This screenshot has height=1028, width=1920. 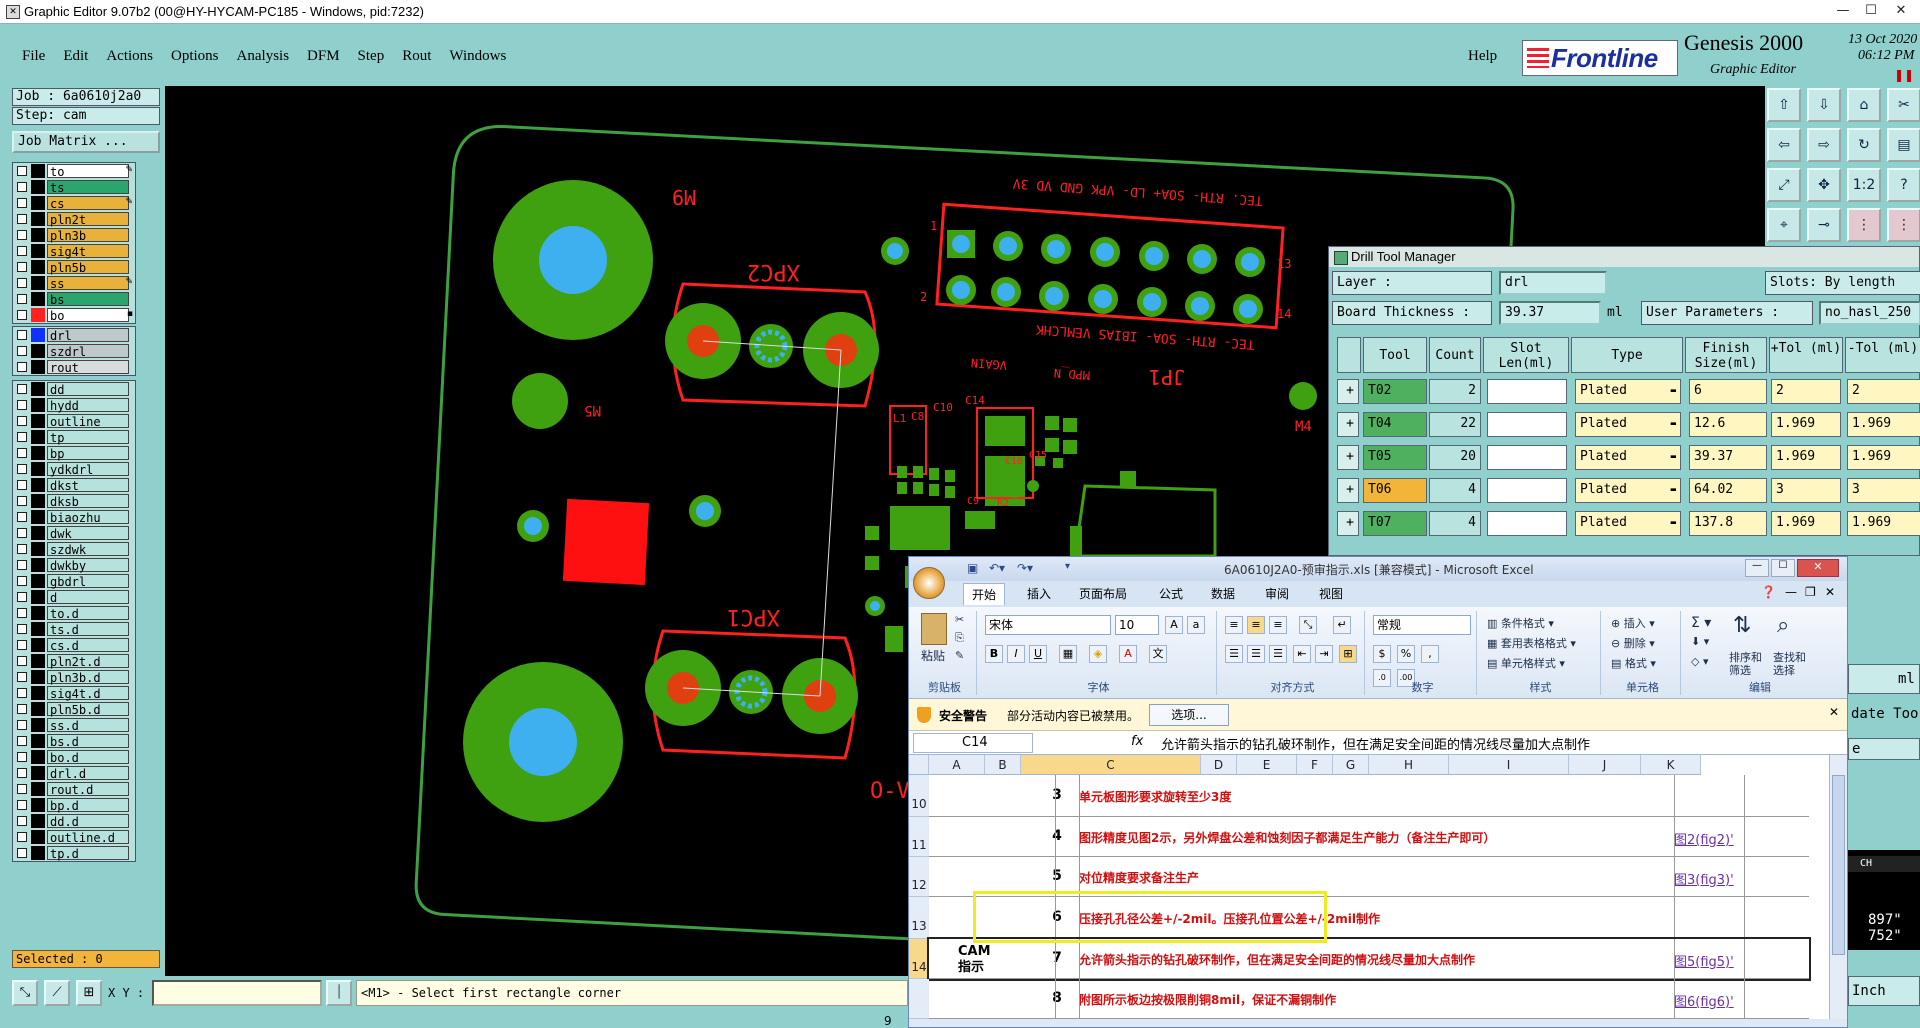 I want to click on plus-tol-input: 1.969, so click(x=1806, y=424).